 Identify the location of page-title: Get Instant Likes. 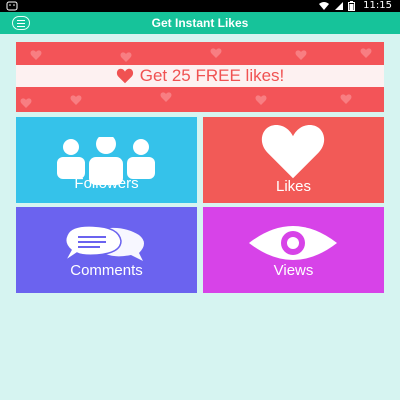
(200, 23).